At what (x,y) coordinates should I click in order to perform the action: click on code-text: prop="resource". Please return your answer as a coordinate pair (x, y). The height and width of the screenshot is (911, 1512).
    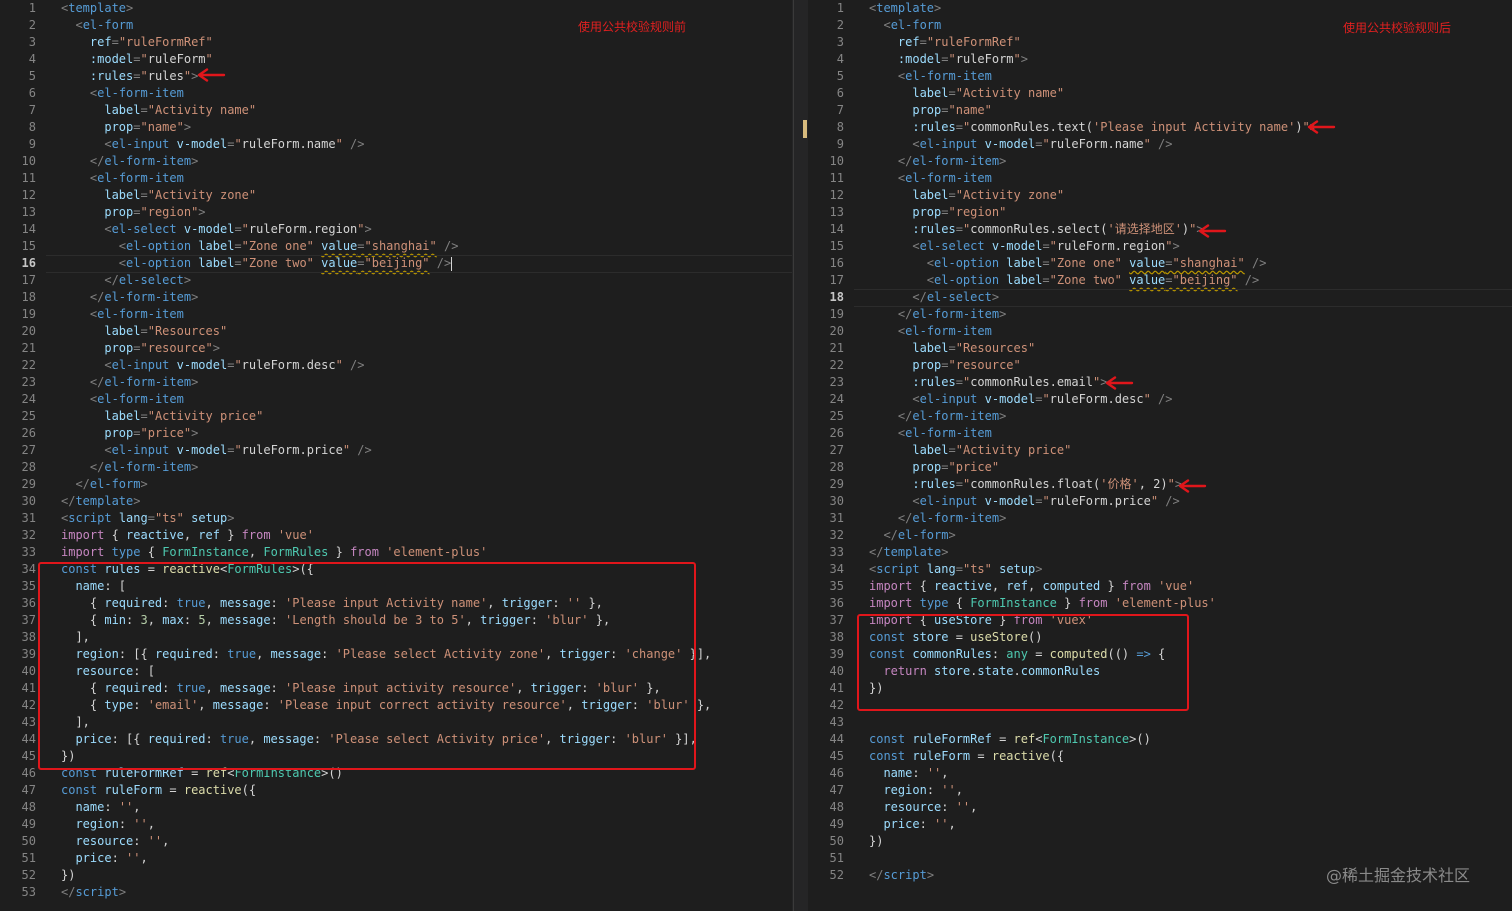
    Looking at the image, I should click on (944, 365).